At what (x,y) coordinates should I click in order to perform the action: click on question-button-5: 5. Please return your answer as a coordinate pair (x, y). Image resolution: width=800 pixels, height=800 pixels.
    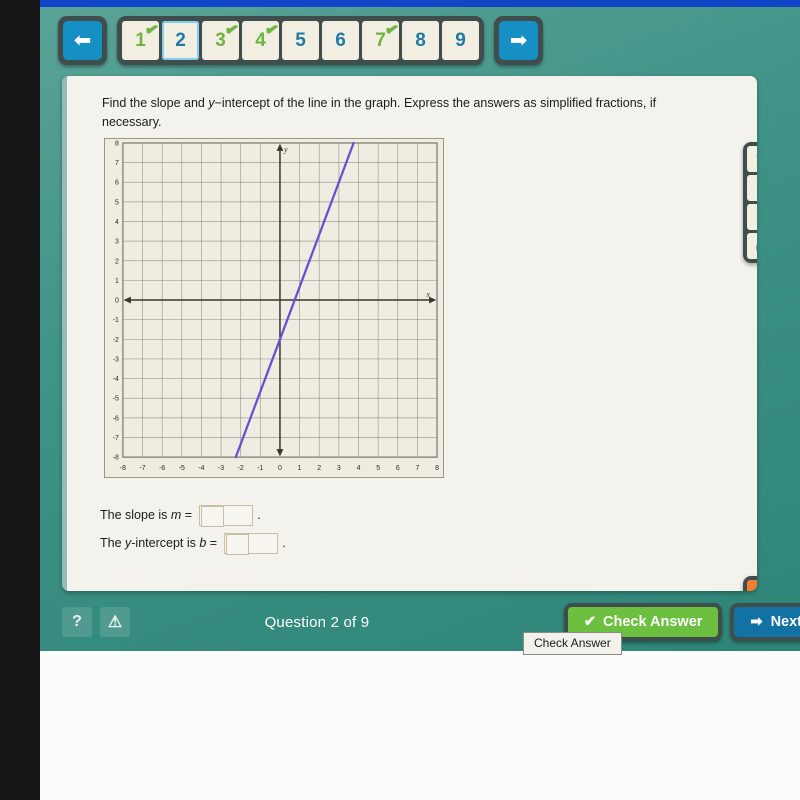
    Looking at the image, I should click on (300, 40).